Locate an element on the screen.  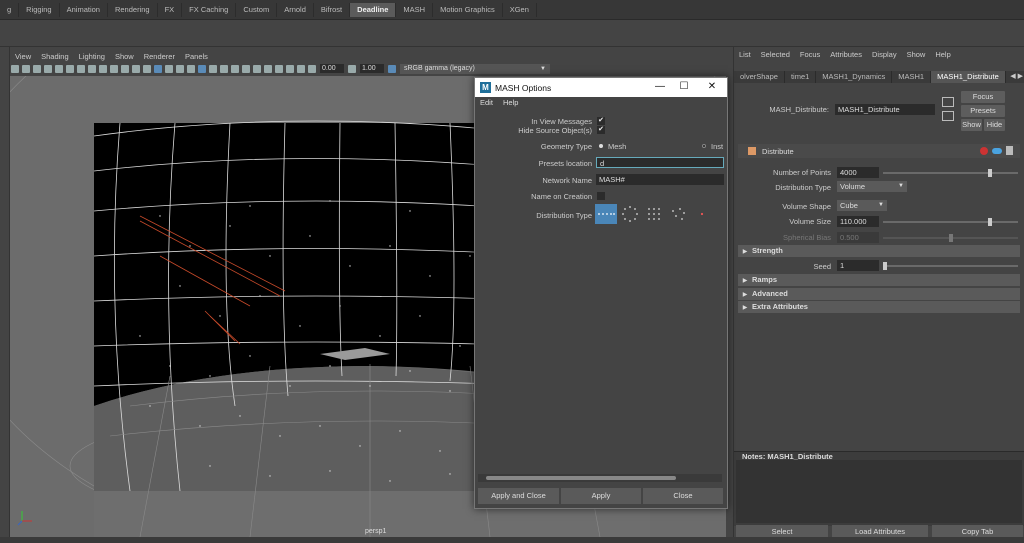
grease-pencil-icon is located at coordinates (70, 68).